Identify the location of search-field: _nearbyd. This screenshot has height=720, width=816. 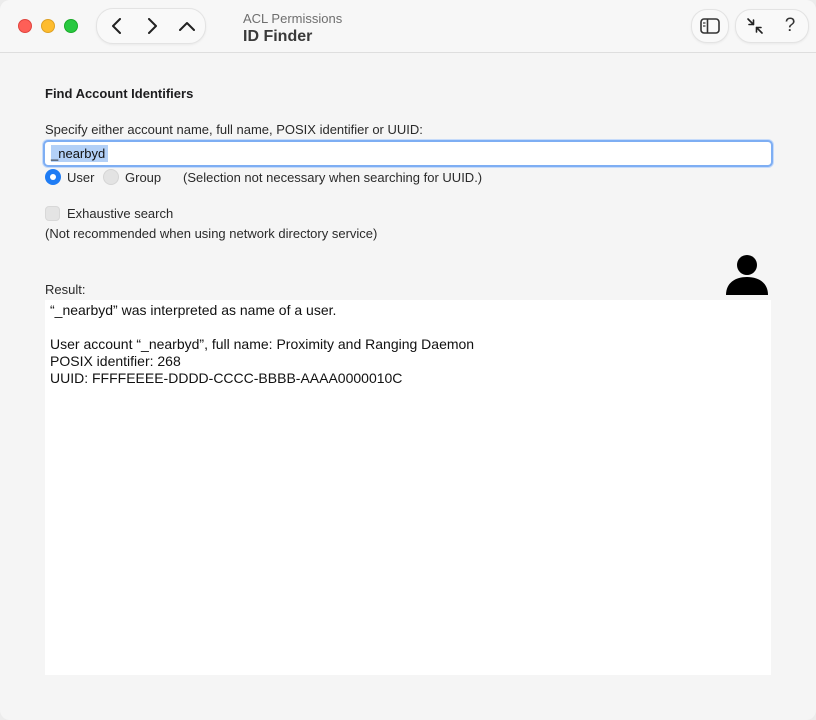
(408, 153).